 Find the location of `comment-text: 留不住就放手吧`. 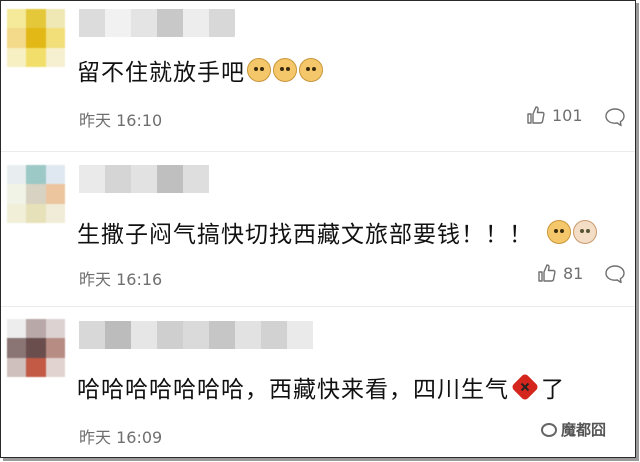

comment-text: 留不住就放手吧 is located at coordinates (200, 70).